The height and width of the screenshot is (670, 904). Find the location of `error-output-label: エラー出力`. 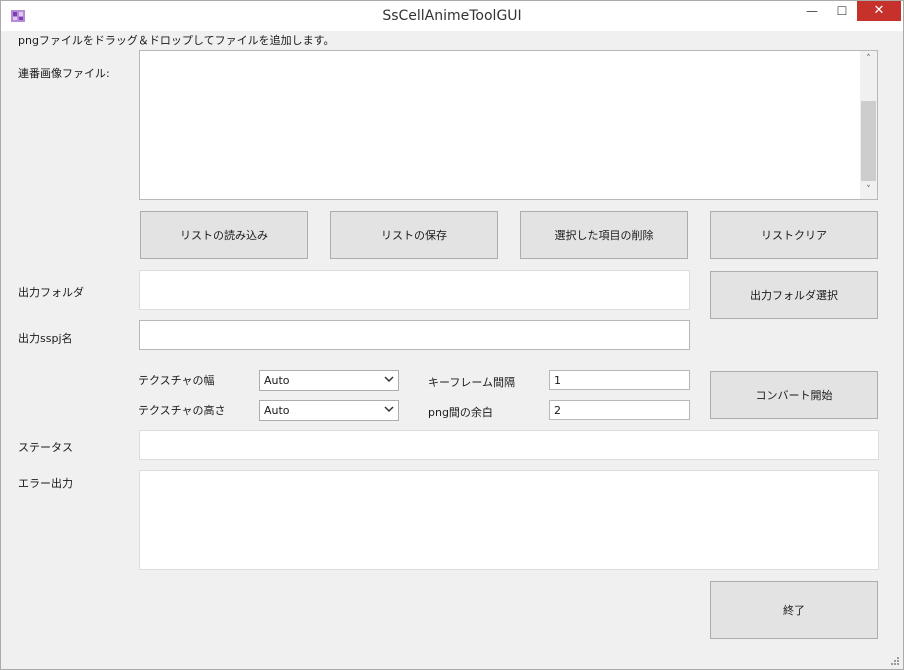

error-output-label: エラー出力 is located at coordinates (45, 483).